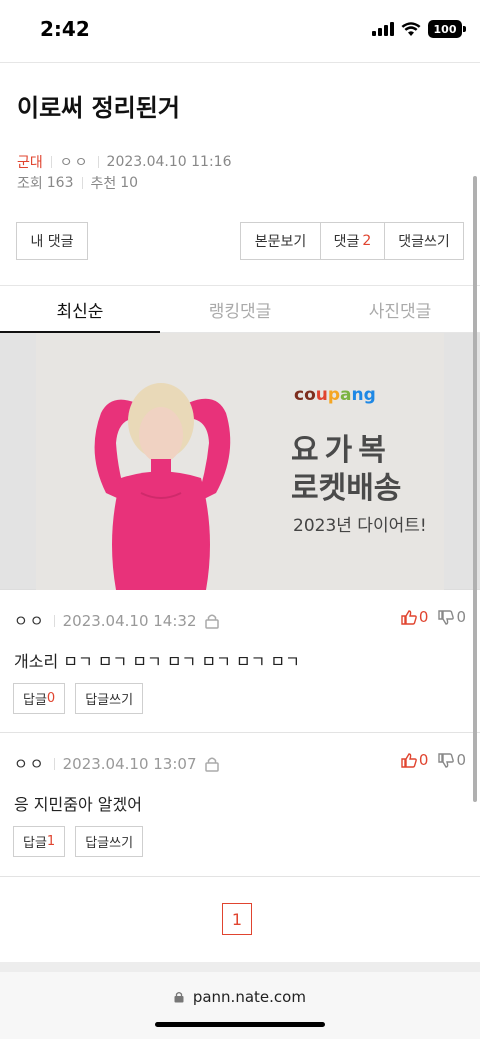  I want to click on comments-count: 2, so click(367, 241).